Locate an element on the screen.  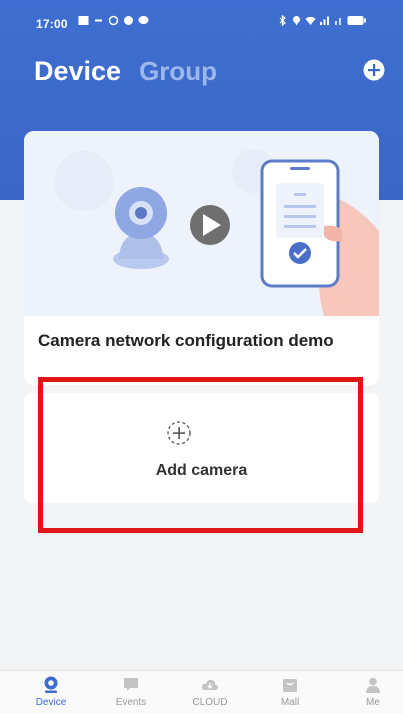
sync-icon is located at coordinates (113, 20).